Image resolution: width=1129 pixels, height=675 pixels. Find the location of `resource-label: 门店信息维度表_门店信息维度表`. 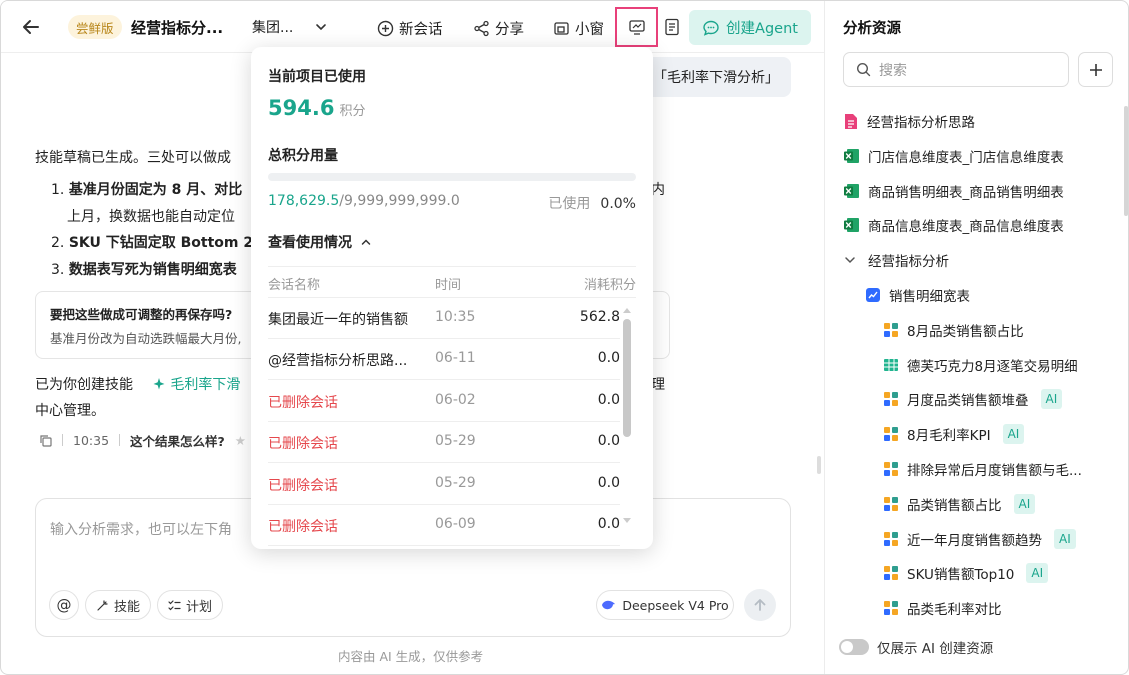

resource-label: 门店信息维度表_门店信息维度表 is located at coordinates (966, 157).